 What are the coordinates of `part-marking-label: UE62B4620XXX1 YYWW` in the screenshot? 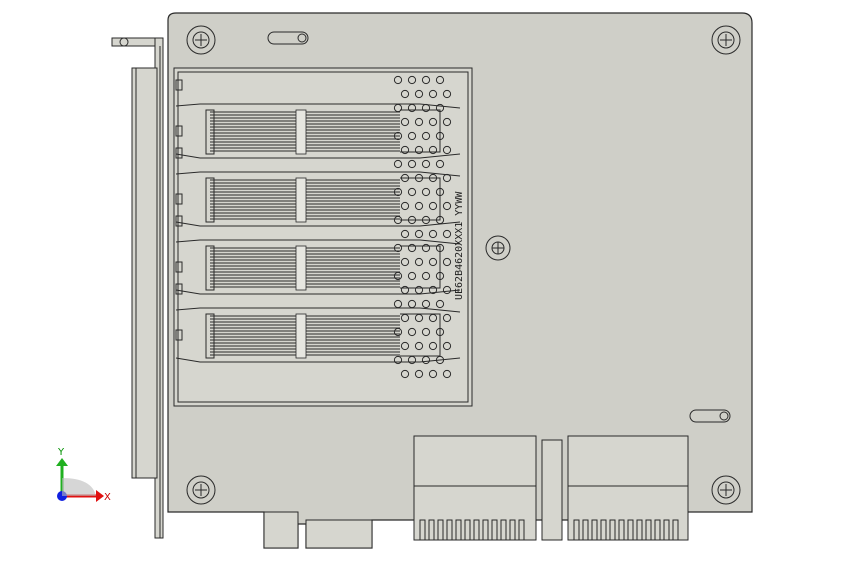 It's located at (459, 245).